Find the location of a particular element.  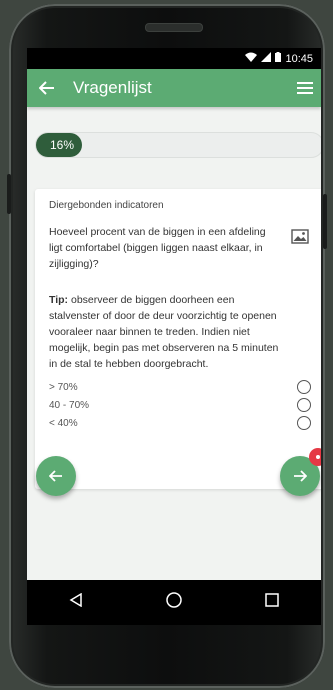

power-button is located at coordinates (325, 221).